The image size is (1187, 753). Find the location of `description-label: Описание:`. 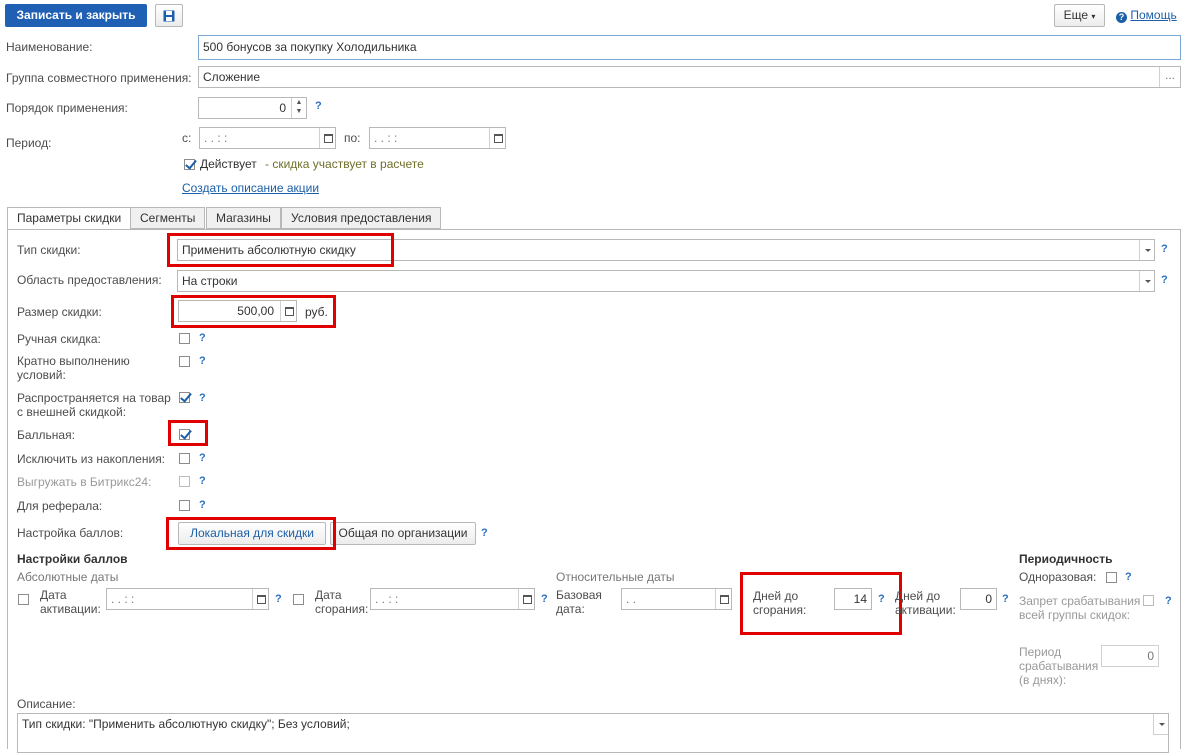

description-label: Описание: is located at coordinates (46, 704).